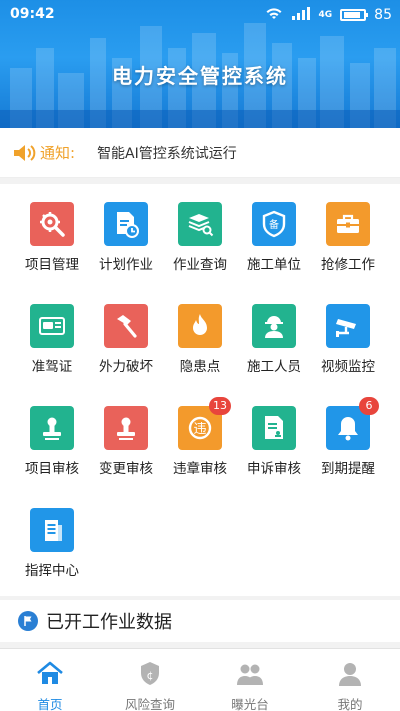  I want to click on status-icons: 4G 85, so click(328, 15).